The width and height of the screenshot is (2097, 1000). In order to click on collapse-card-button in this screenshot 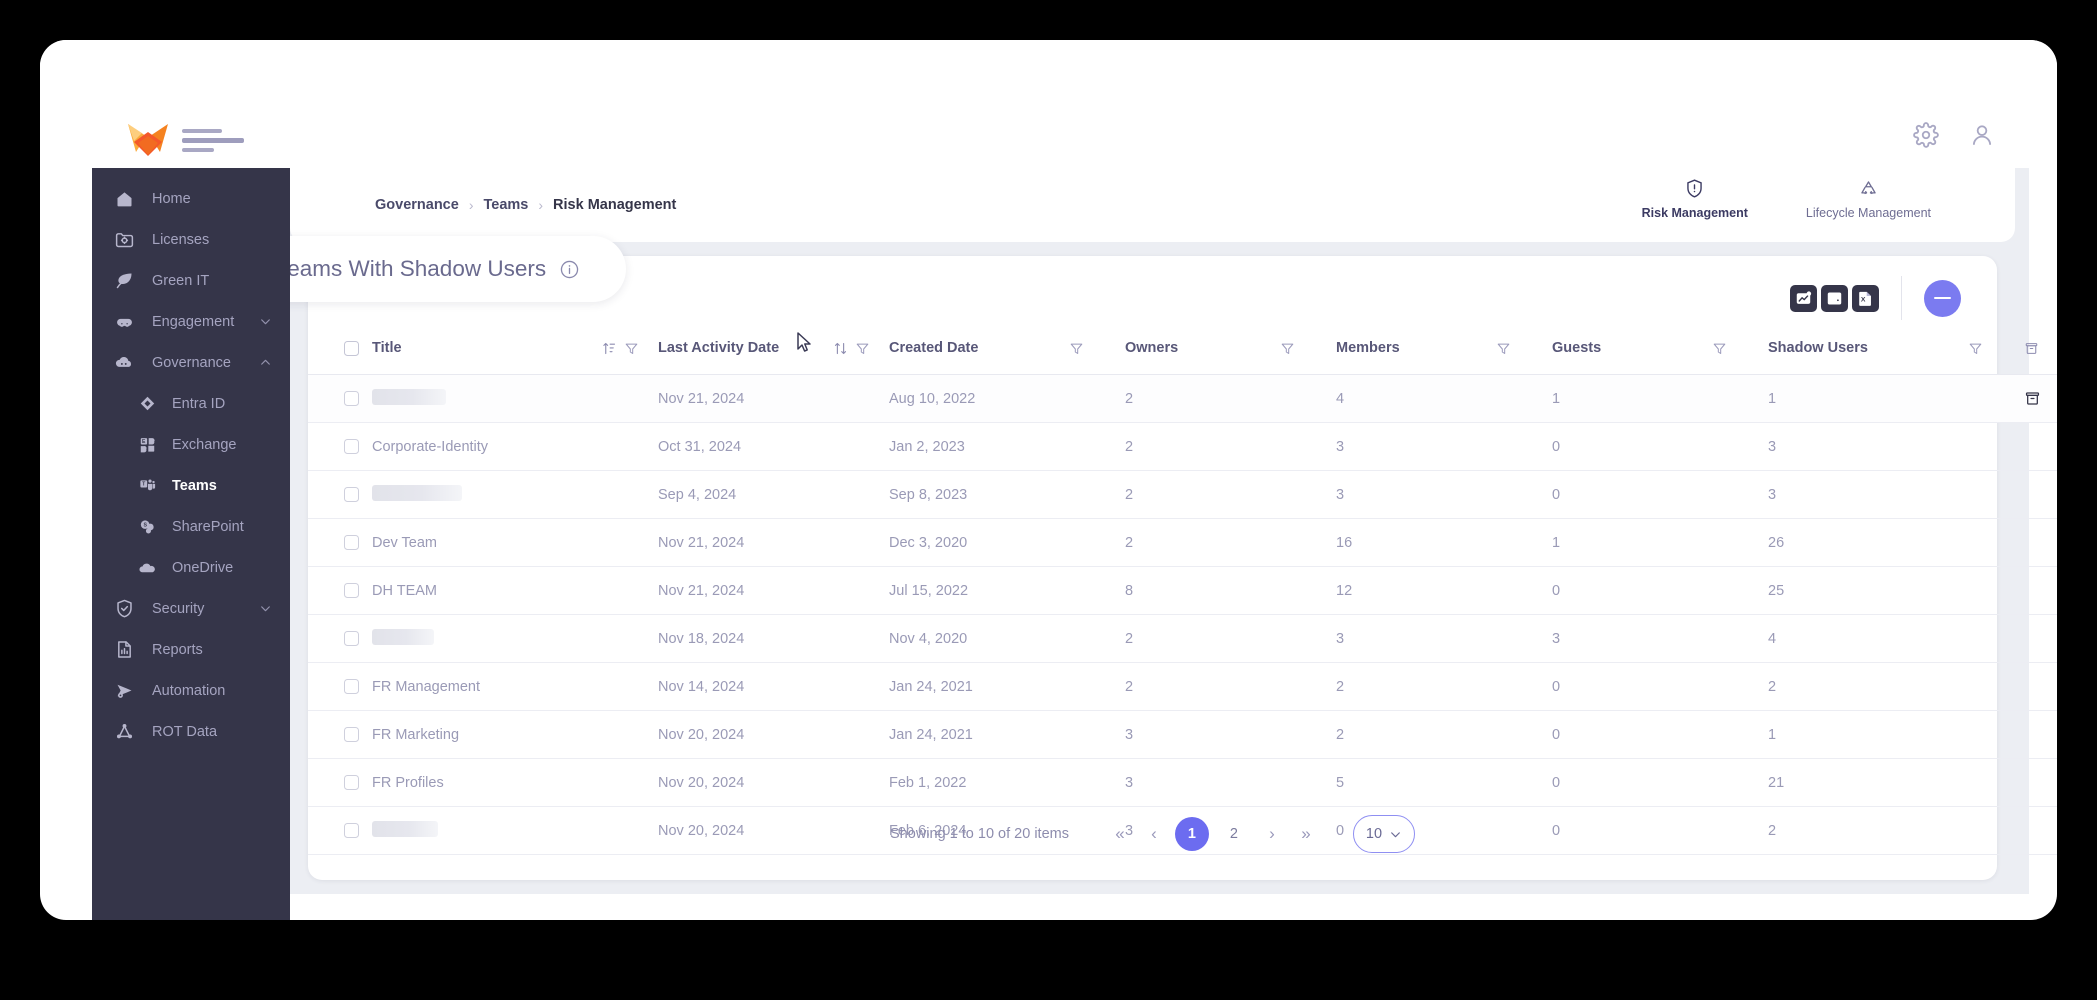, I will do `click(1942, 298)`.